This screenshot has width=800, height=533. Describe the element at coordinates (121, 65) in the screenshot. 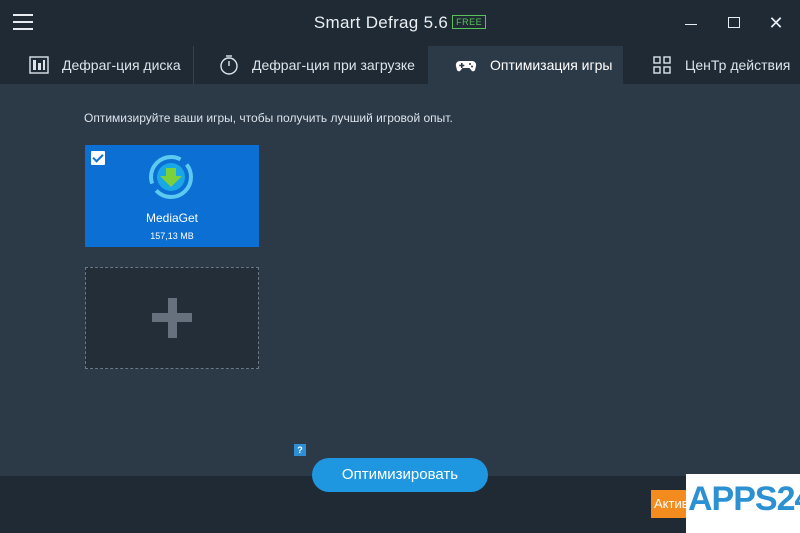

I see `tab-label: Дефраг-ция диска` at that location.